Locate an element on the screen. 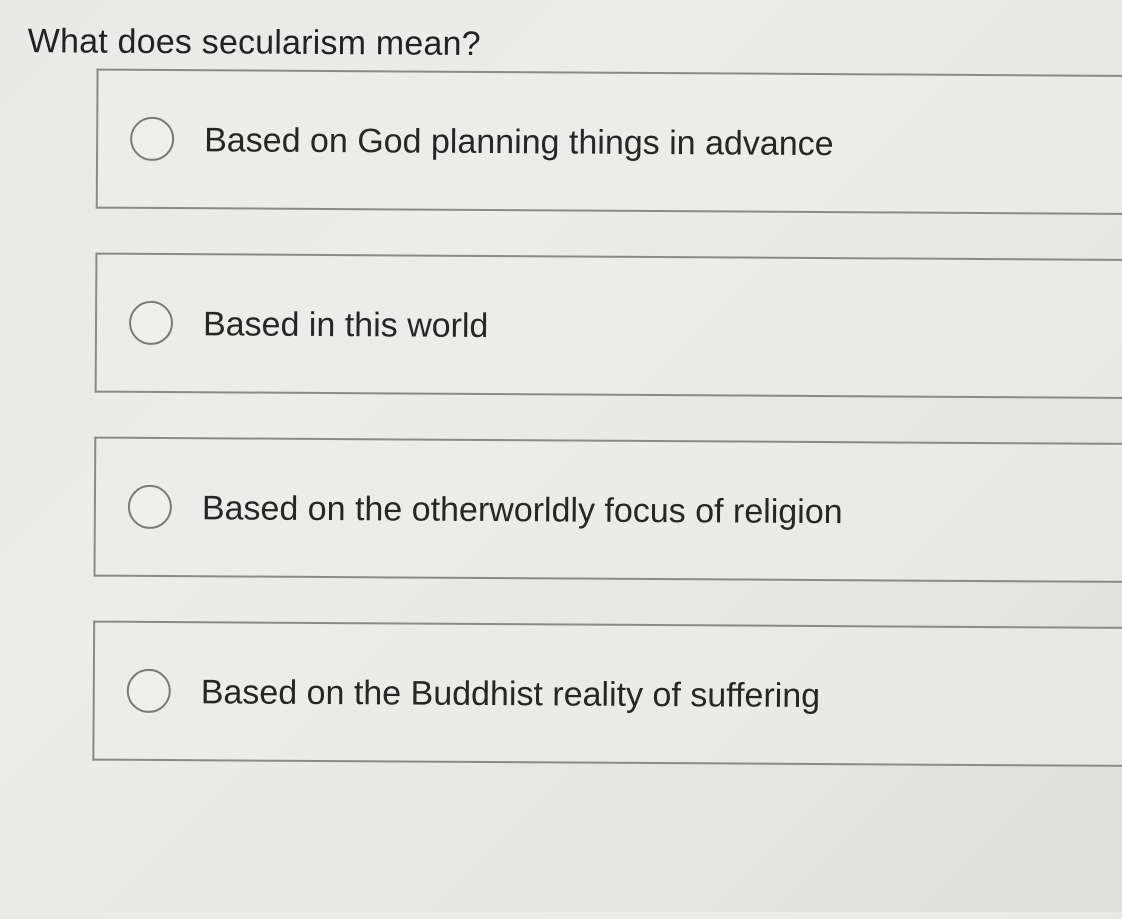  answer-option-1: Based on God planning things in advance is located at coordinates (608, 141).